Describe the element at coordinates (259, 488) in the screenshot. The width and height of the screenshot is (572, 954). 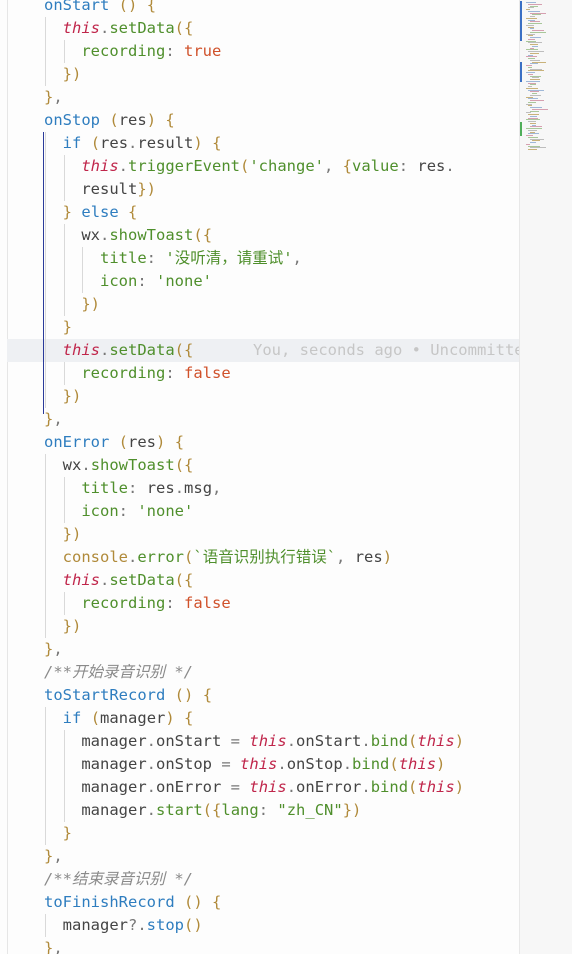
I see `code-line: title: res.msg,` at that location.